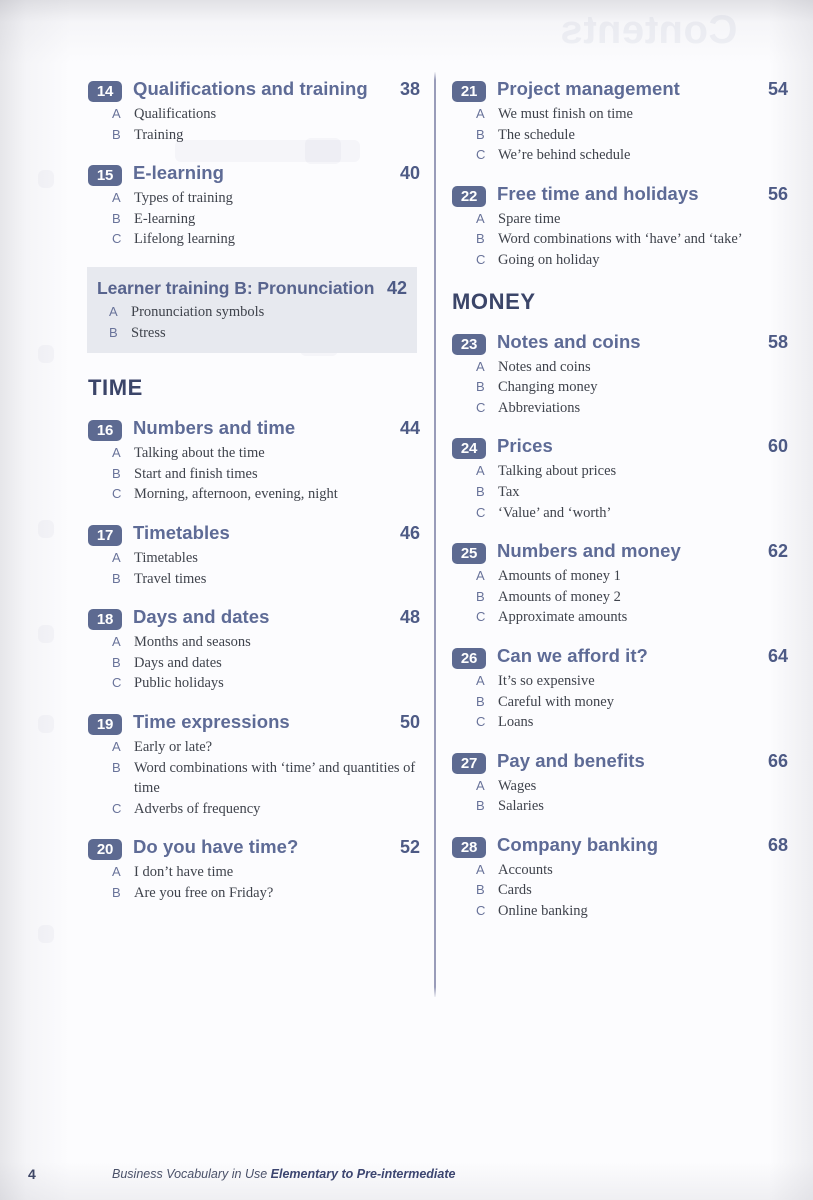  Describe the element at coordinates (620, 195) in the screenshot. I see `unit-header: 22 Free time and holidays 56` at that location.